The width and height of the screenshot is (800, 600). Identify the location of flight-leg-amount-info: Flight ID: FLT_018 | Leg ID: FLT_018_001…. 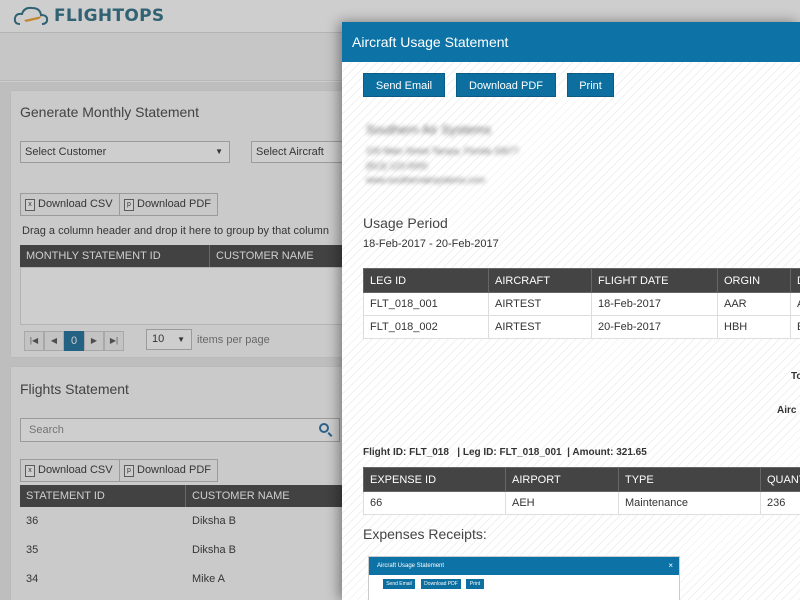
(505, 452).